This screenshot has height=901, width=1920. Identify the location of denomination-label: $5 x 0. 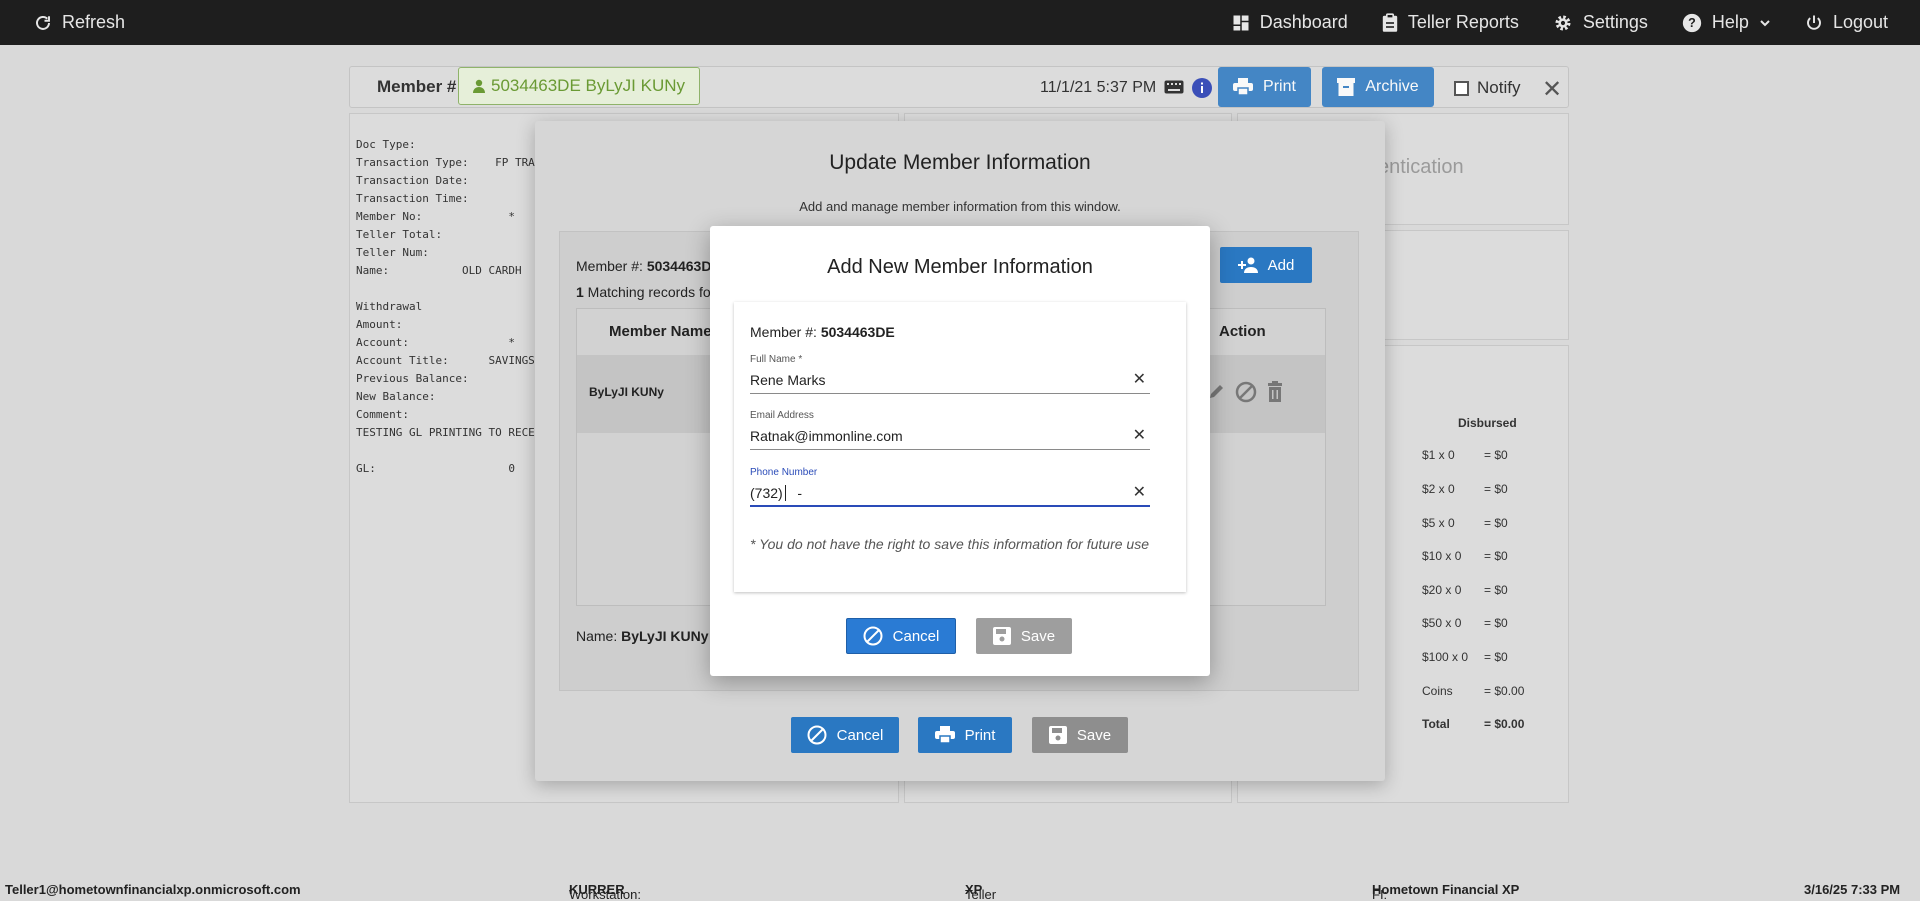
(1438, 523).